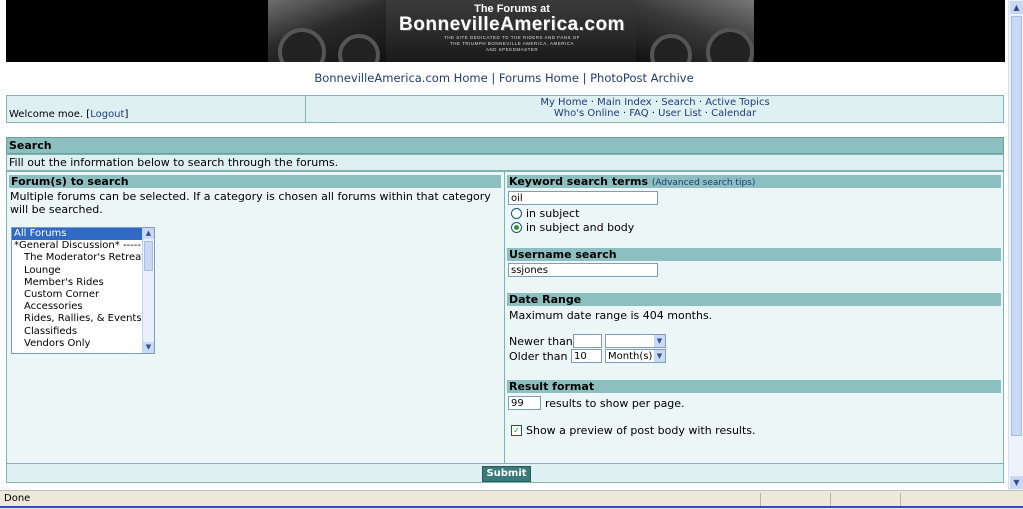  What do you see at coordinates (83, 295) in the screenshot?
I see `forum-option: Custom Corner` at bounding box center [83, 295].